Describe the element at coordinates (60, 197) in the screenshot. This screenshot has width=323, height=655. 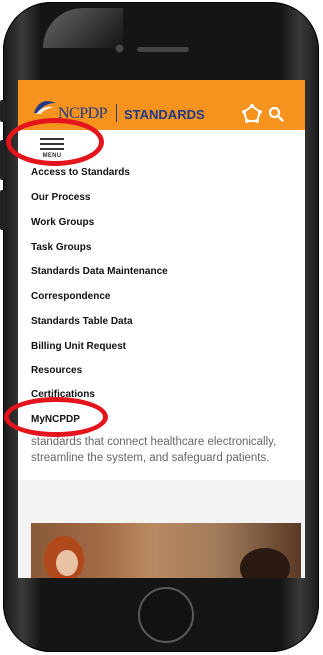
I see `nav-item-our-process: Our Process` at that location.